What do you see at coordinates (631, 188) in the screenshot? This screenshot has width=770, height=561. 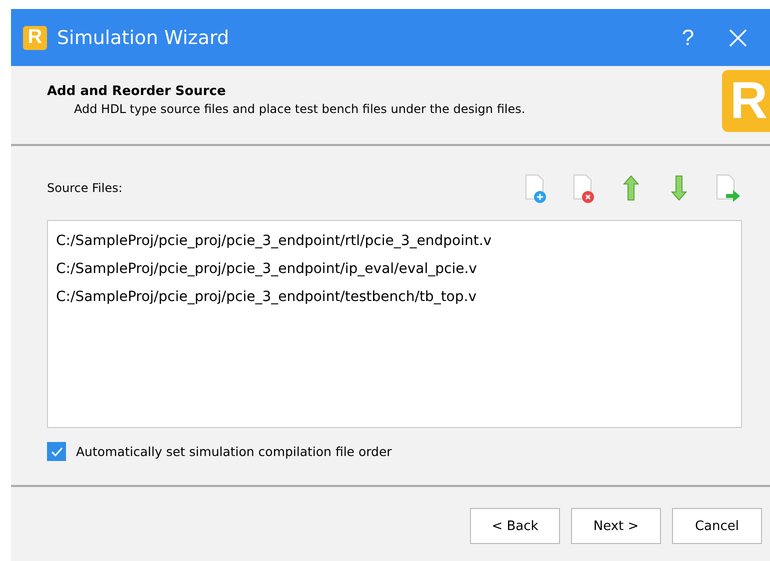 I see `up-arrow-icon` at bounding box center [631, 188].